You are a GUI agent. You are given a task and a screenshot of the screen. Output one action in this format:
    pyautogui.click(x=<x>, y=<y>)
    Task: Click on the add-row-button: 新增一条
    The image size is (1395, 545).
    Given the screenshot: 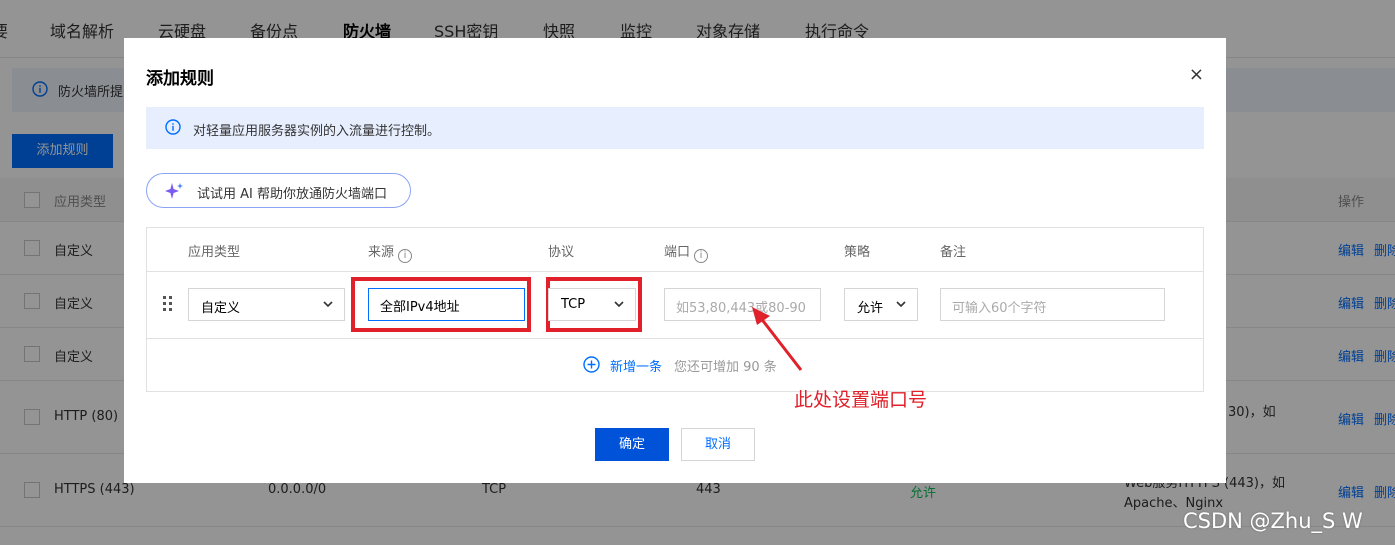 What is the action you would take?
    pyautogui.click(x=636, y=365)
    